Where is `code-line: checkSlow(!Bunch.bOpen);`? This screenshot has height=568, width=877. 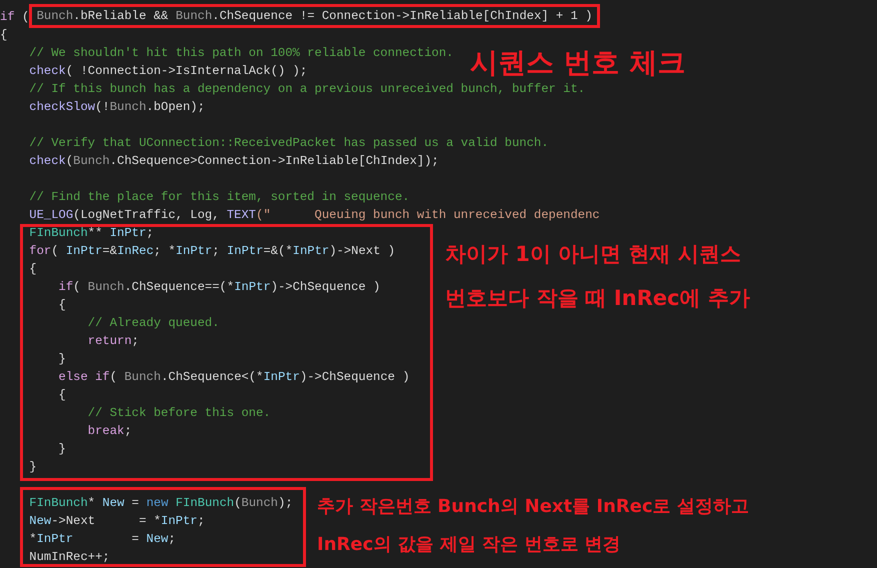 code-line: checkSlow(!Bunch.bOpen); is located at coordinates (116, 107).